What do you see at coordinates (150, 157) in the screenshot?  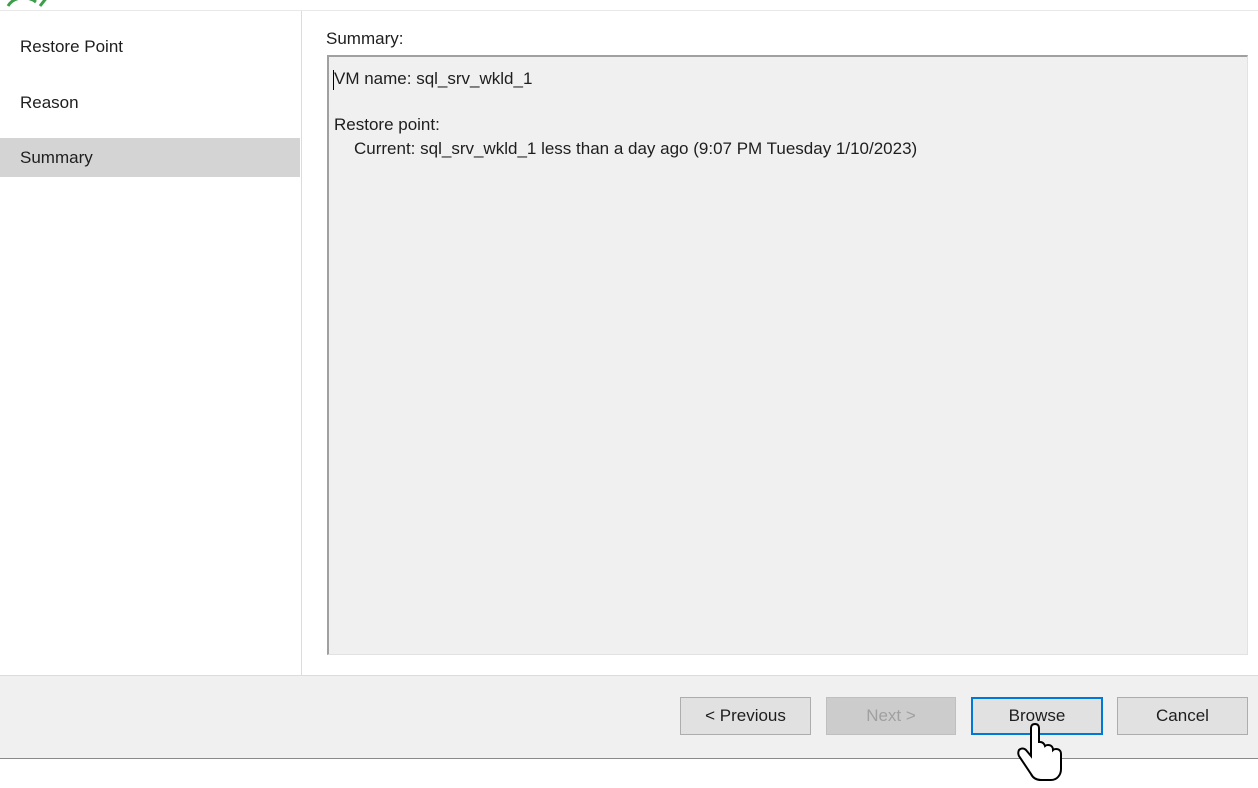 I see `sidebar-item-summary: Summary` at bounding box center [150, 157].